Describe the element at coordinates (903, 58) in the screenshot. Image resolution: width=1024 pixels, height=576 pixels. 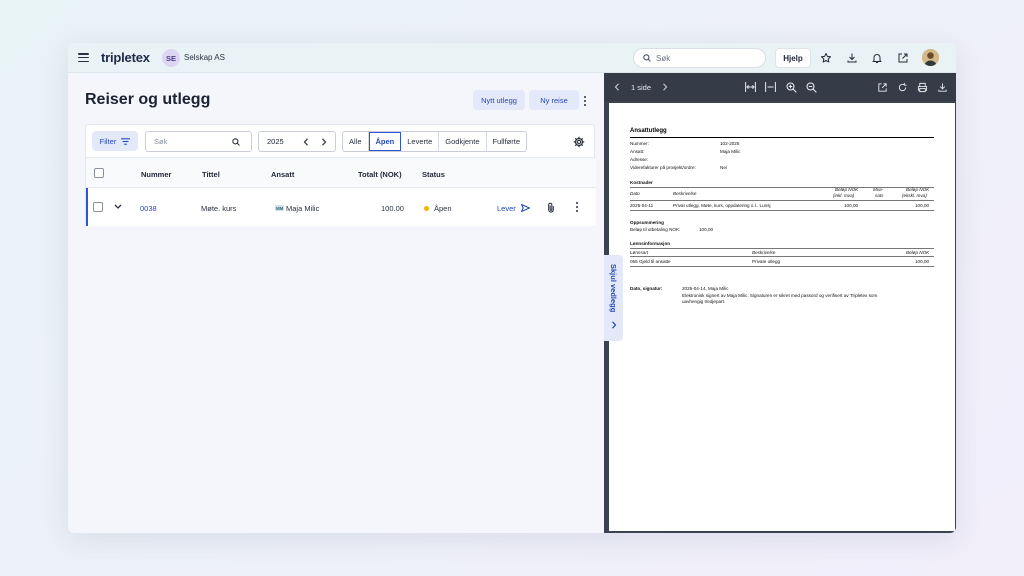
I see `open-external-icon` at that location.